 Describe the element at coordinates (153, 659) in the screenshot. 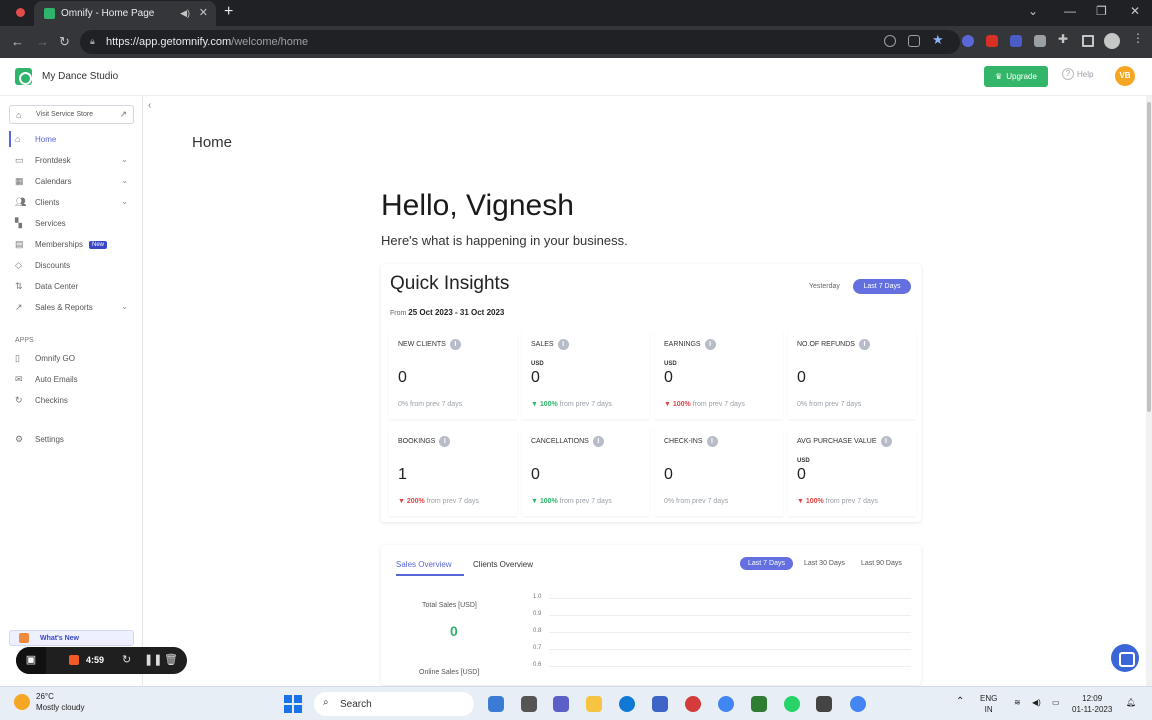

I see `pause-icon: ❚❚` at that location.